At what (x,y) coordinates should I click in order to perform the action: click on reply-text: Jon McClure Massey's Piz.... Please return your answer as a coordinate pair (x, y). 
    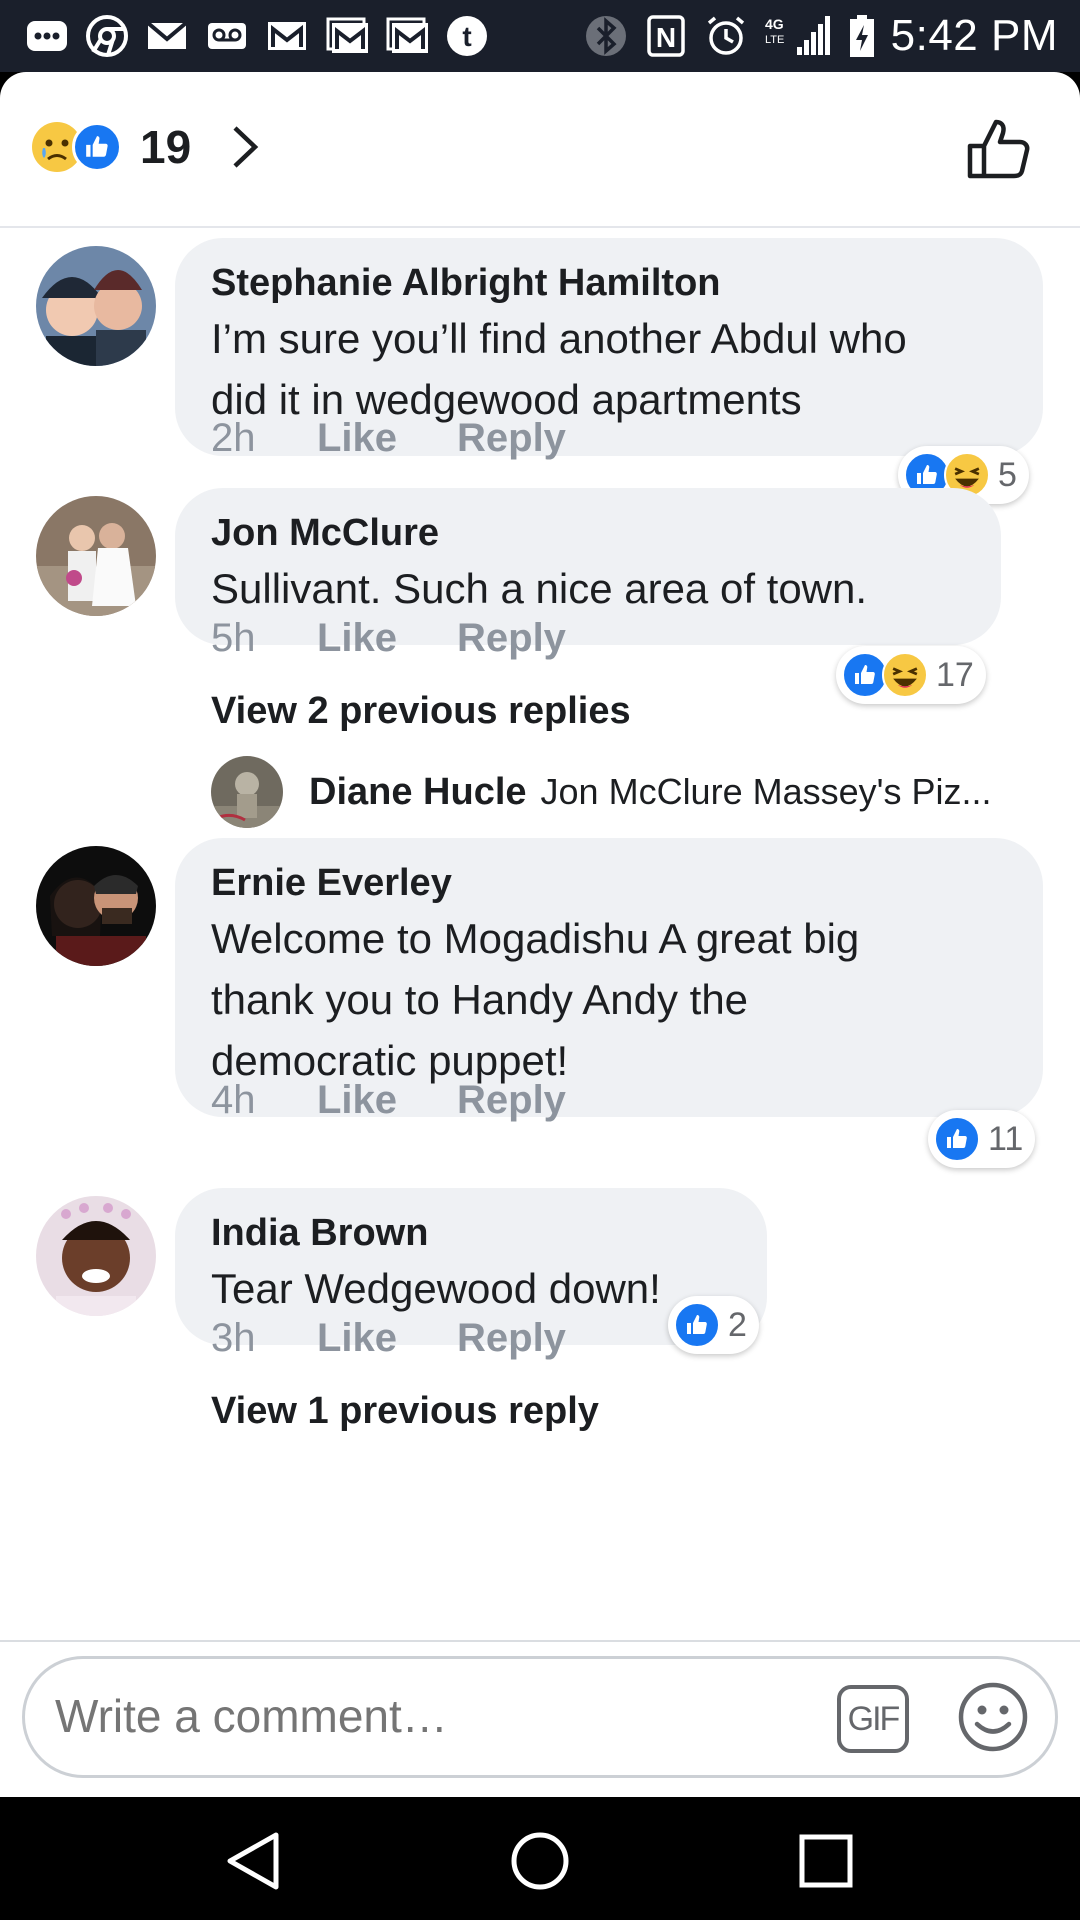
    Looking at the image, I should click on (766, 791).